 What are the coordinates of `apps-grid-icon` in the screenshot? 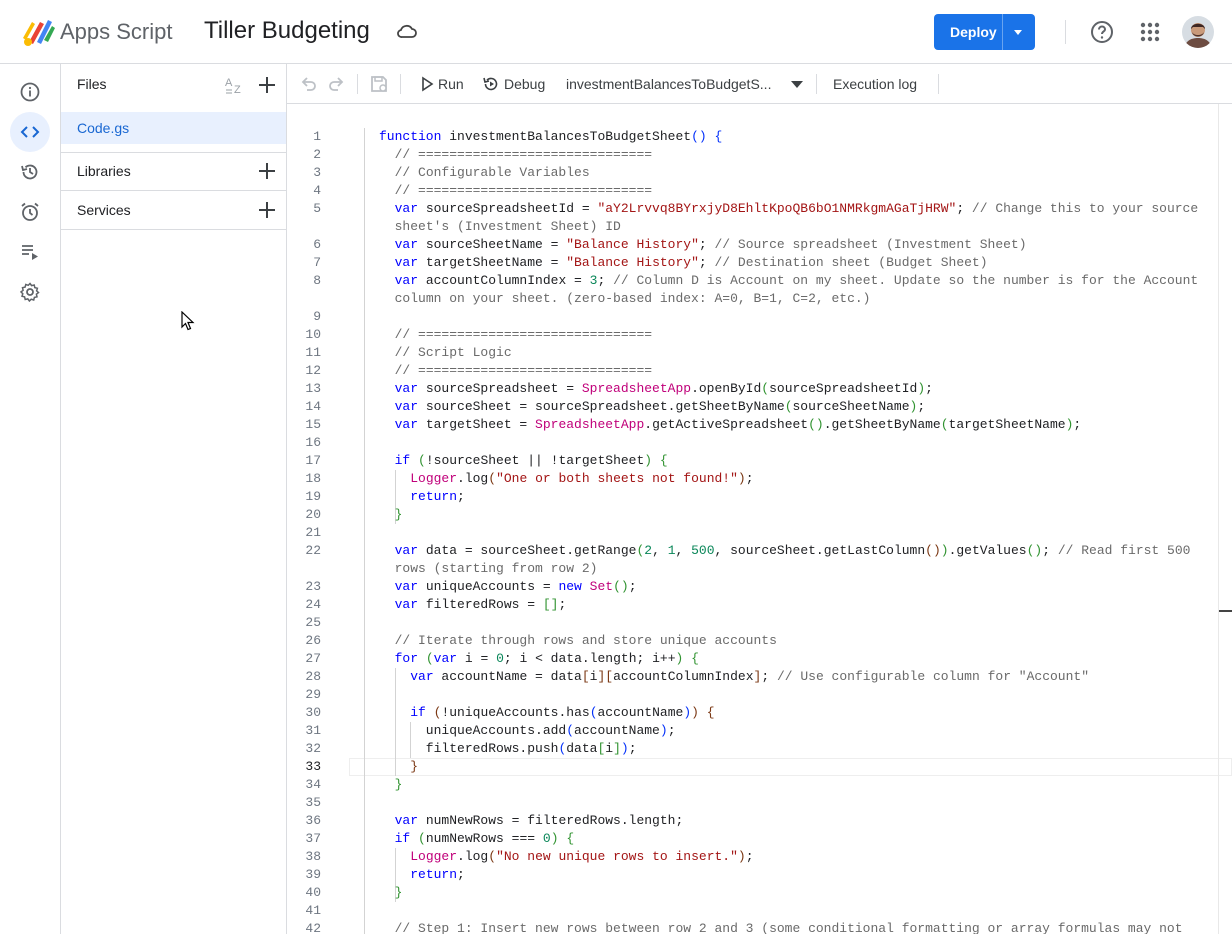 It's located at (1150, 32).